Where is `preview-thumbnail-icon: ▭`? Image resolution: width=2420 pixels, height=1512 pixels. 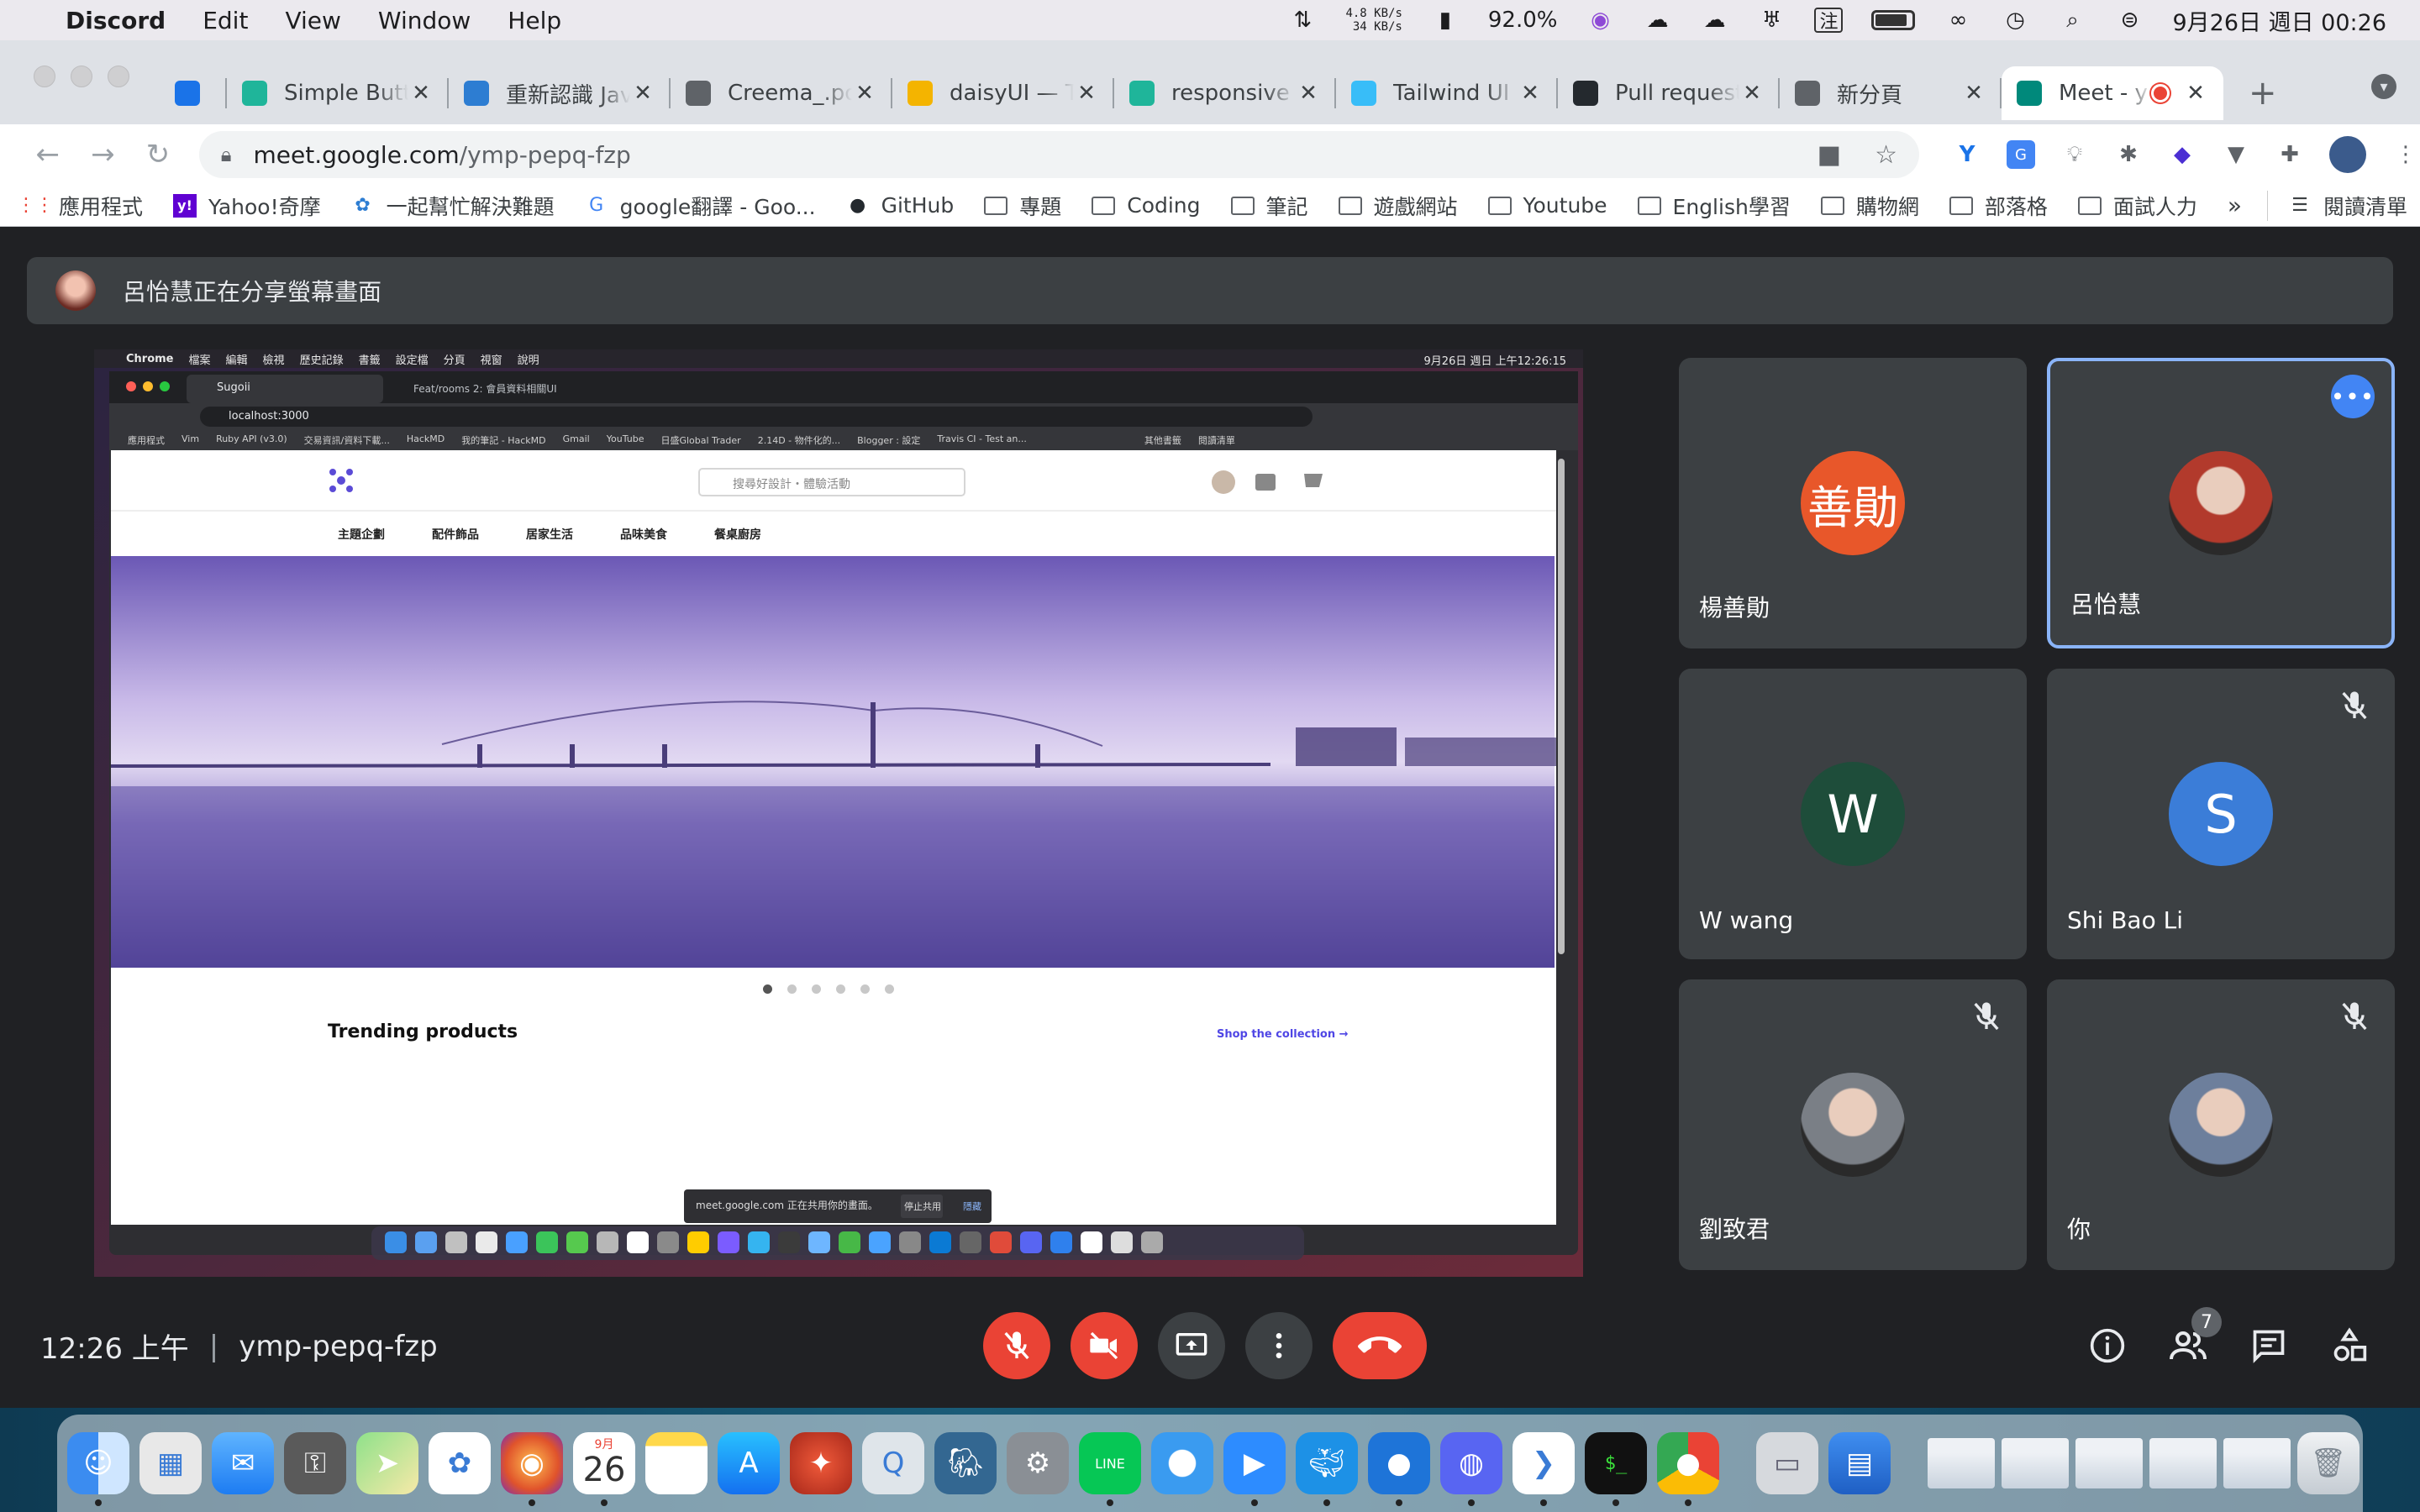
preview-thumbnail-icon: ▭ is located at coordinates (1787, 1463).